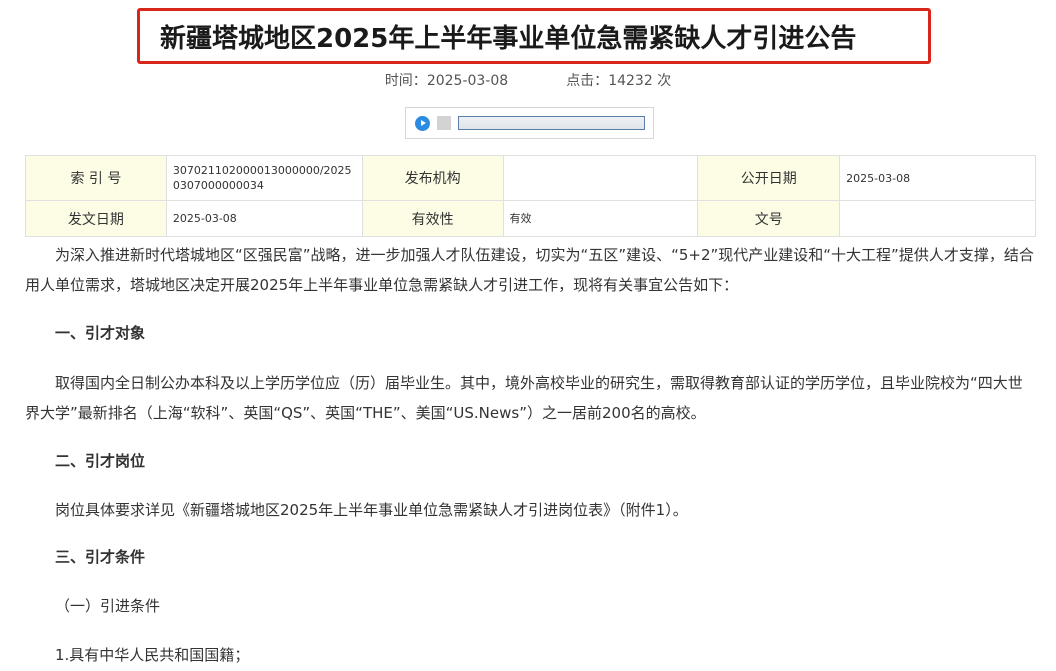  I want to click on clicks-value: 14232, so click(630, 81).